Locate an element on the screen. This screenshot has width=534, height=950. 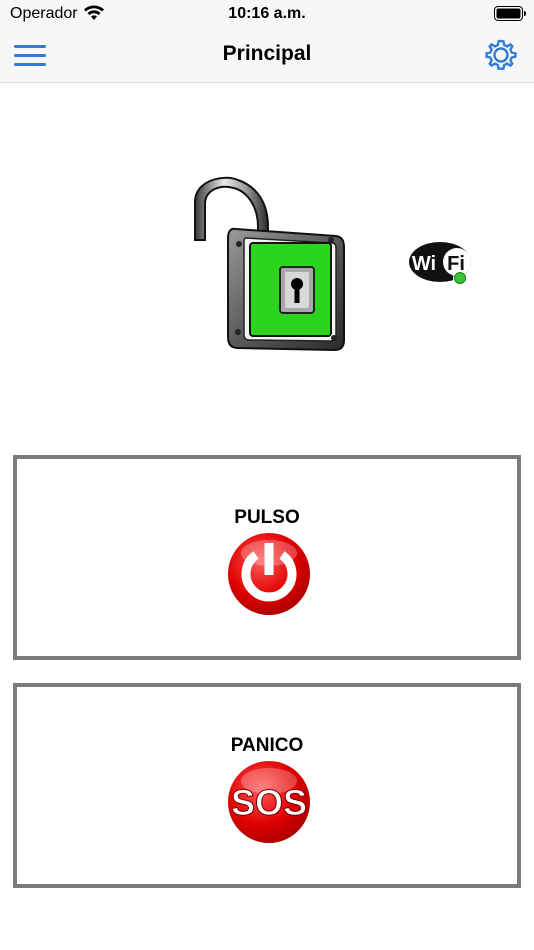
sos-button-icon: SOS is located at coordinates (269, 802).